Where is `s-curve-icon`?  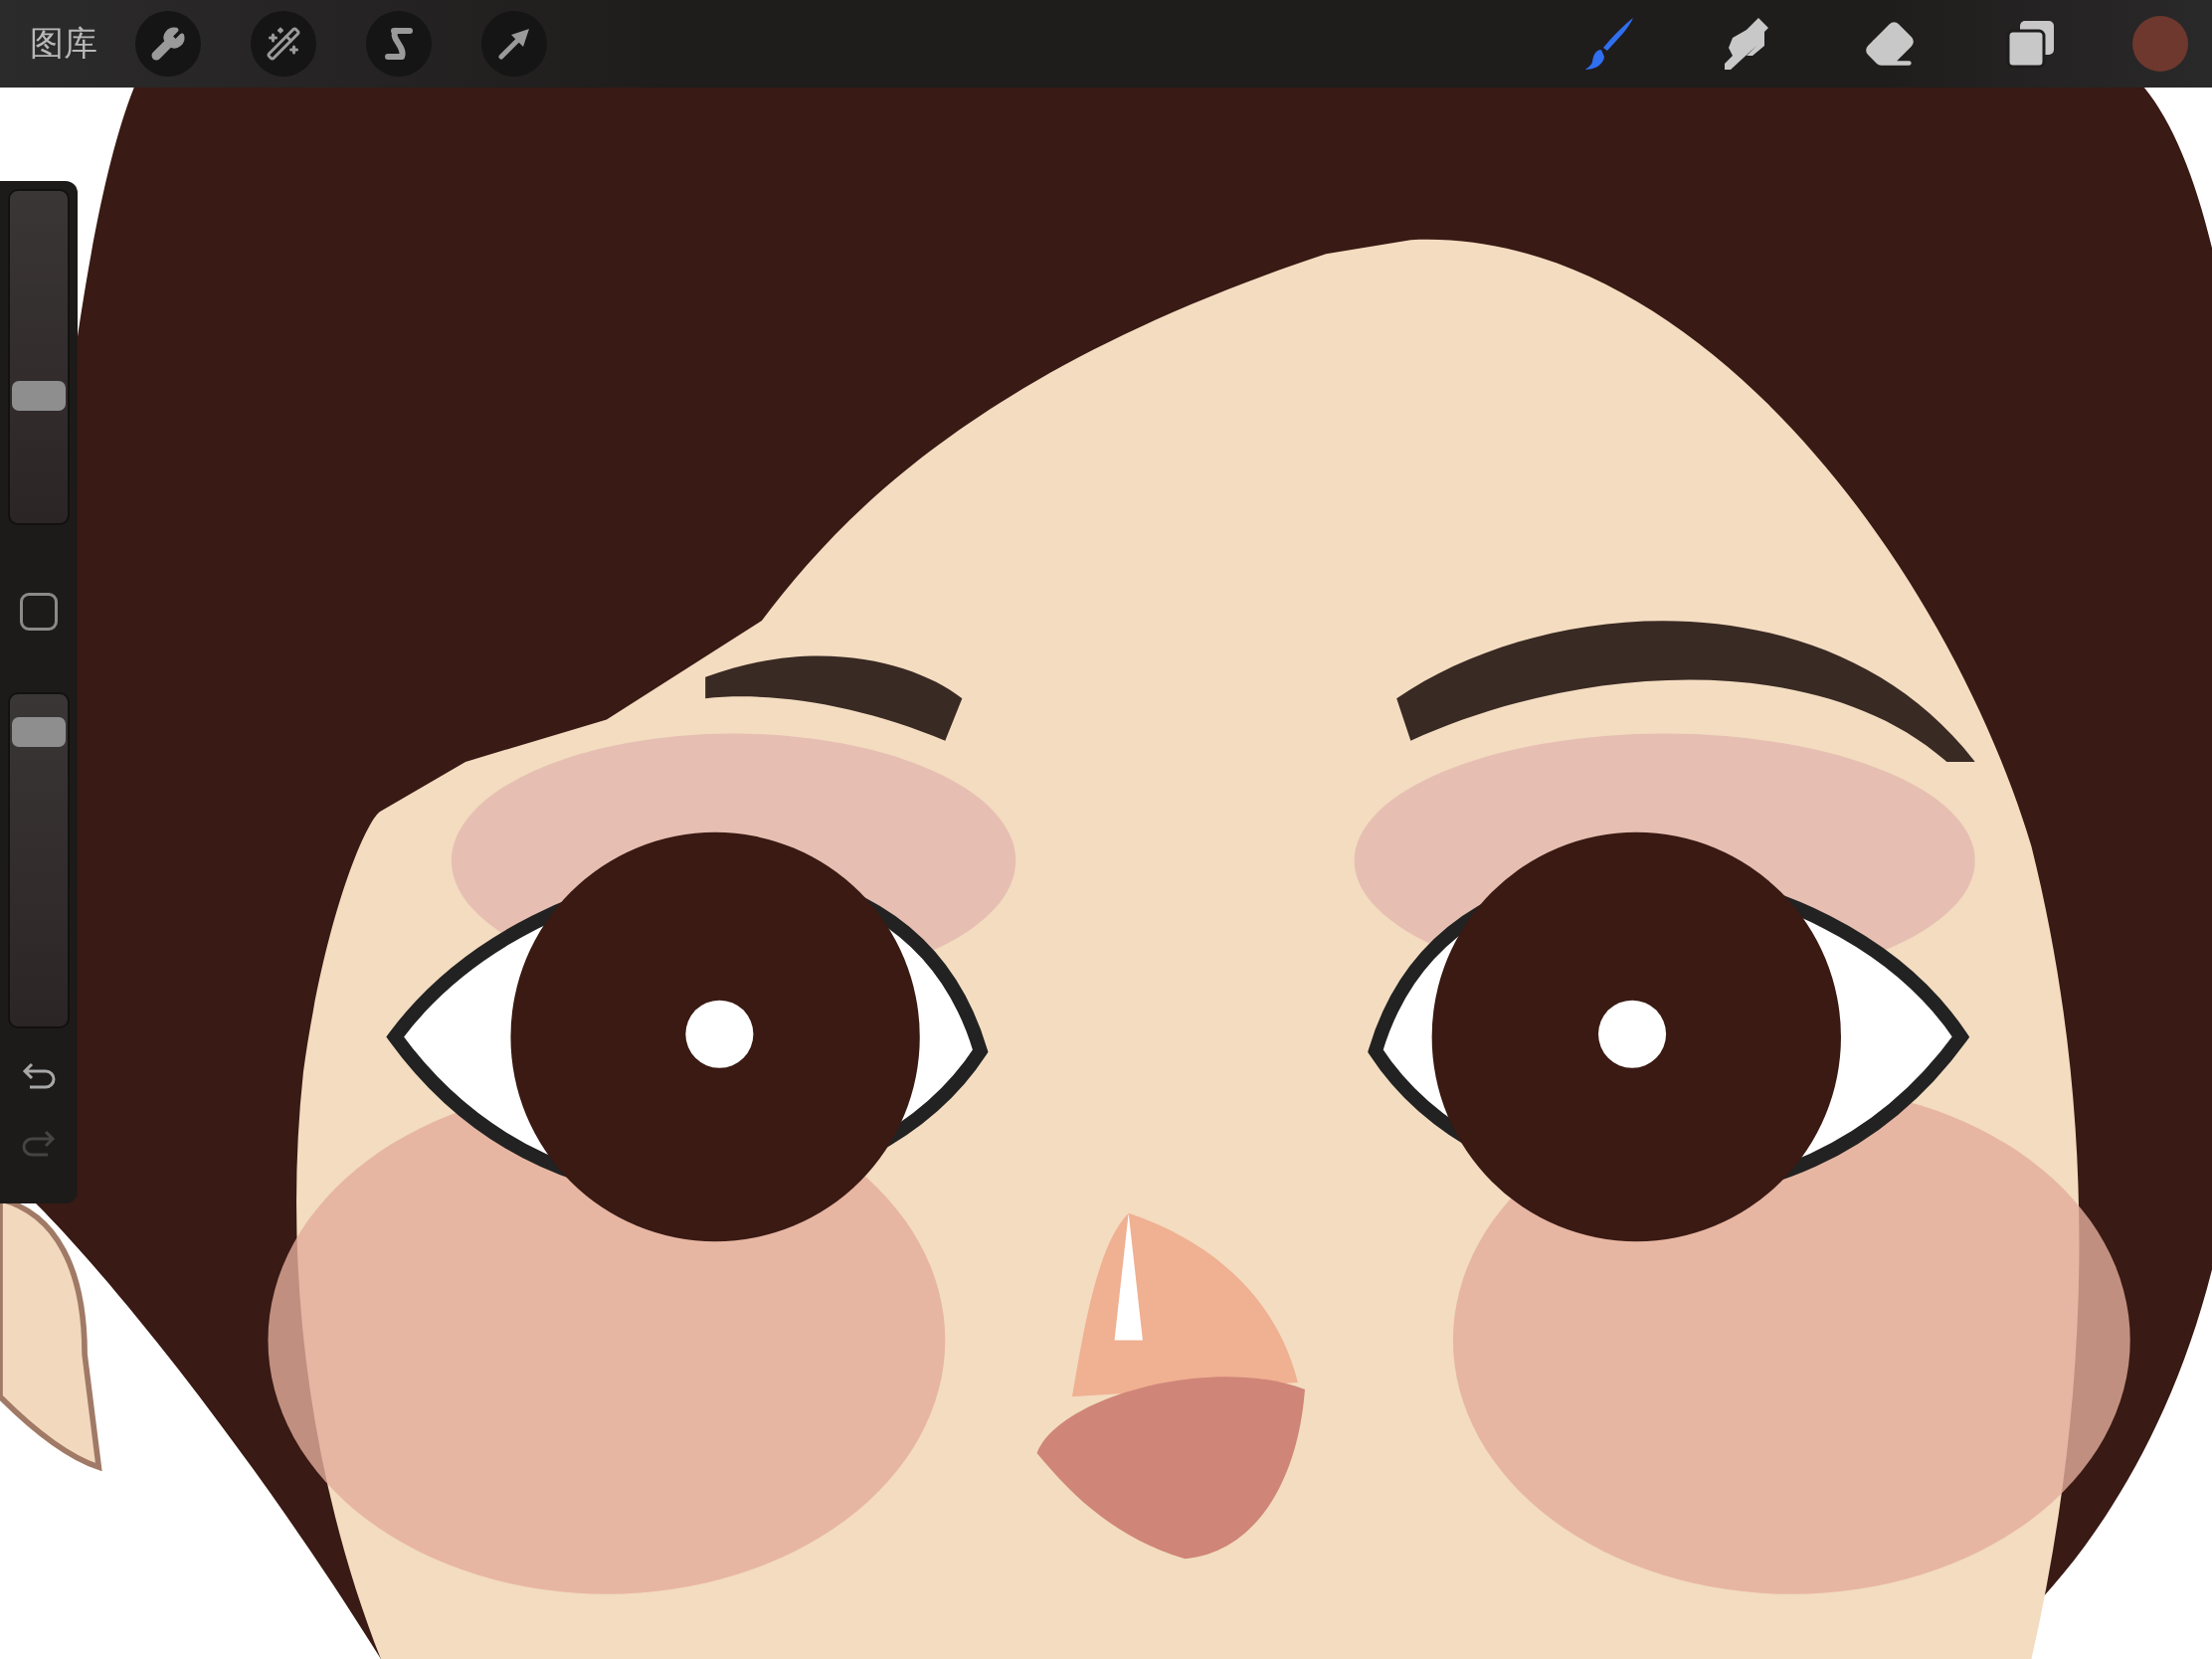
s-curve-icon is located at coordinates (399, 44).